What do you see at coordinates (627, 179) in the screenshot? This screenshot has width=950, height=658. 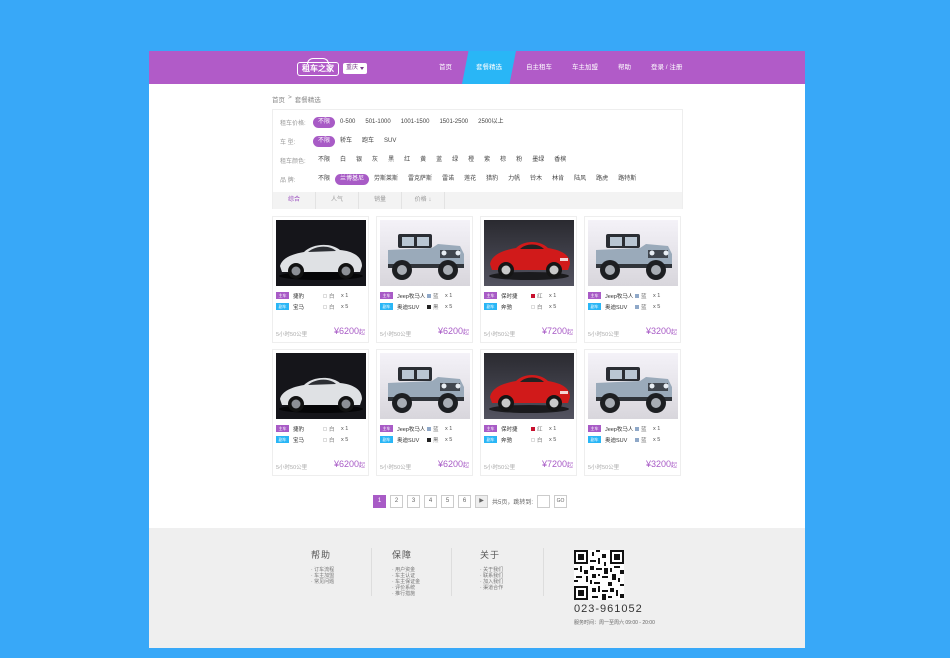 I see `filter-option: 路特斯` at bounding box center [627, 179].